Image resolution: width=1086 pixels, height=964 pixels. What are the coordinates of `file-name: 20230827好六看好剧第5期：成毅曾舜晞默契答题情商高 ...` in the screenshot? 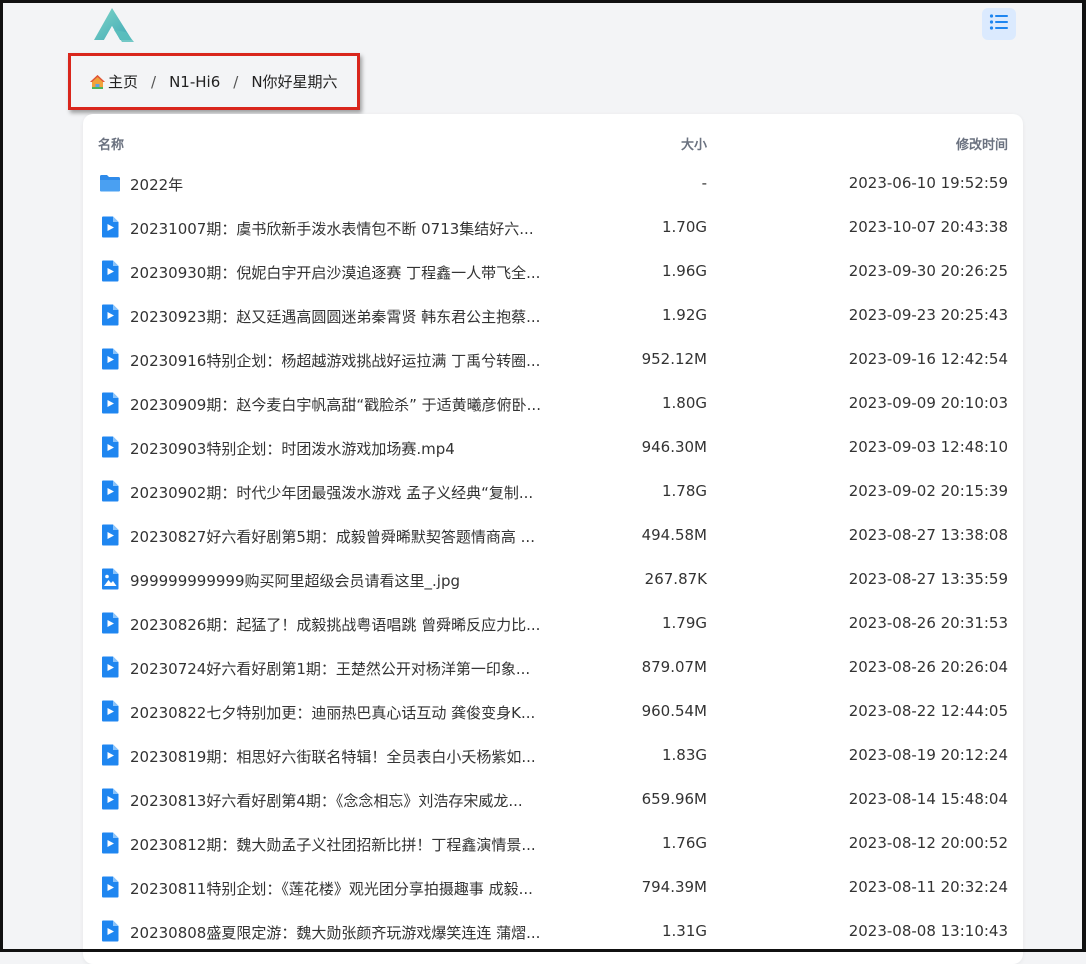 It's located at (332, 536).